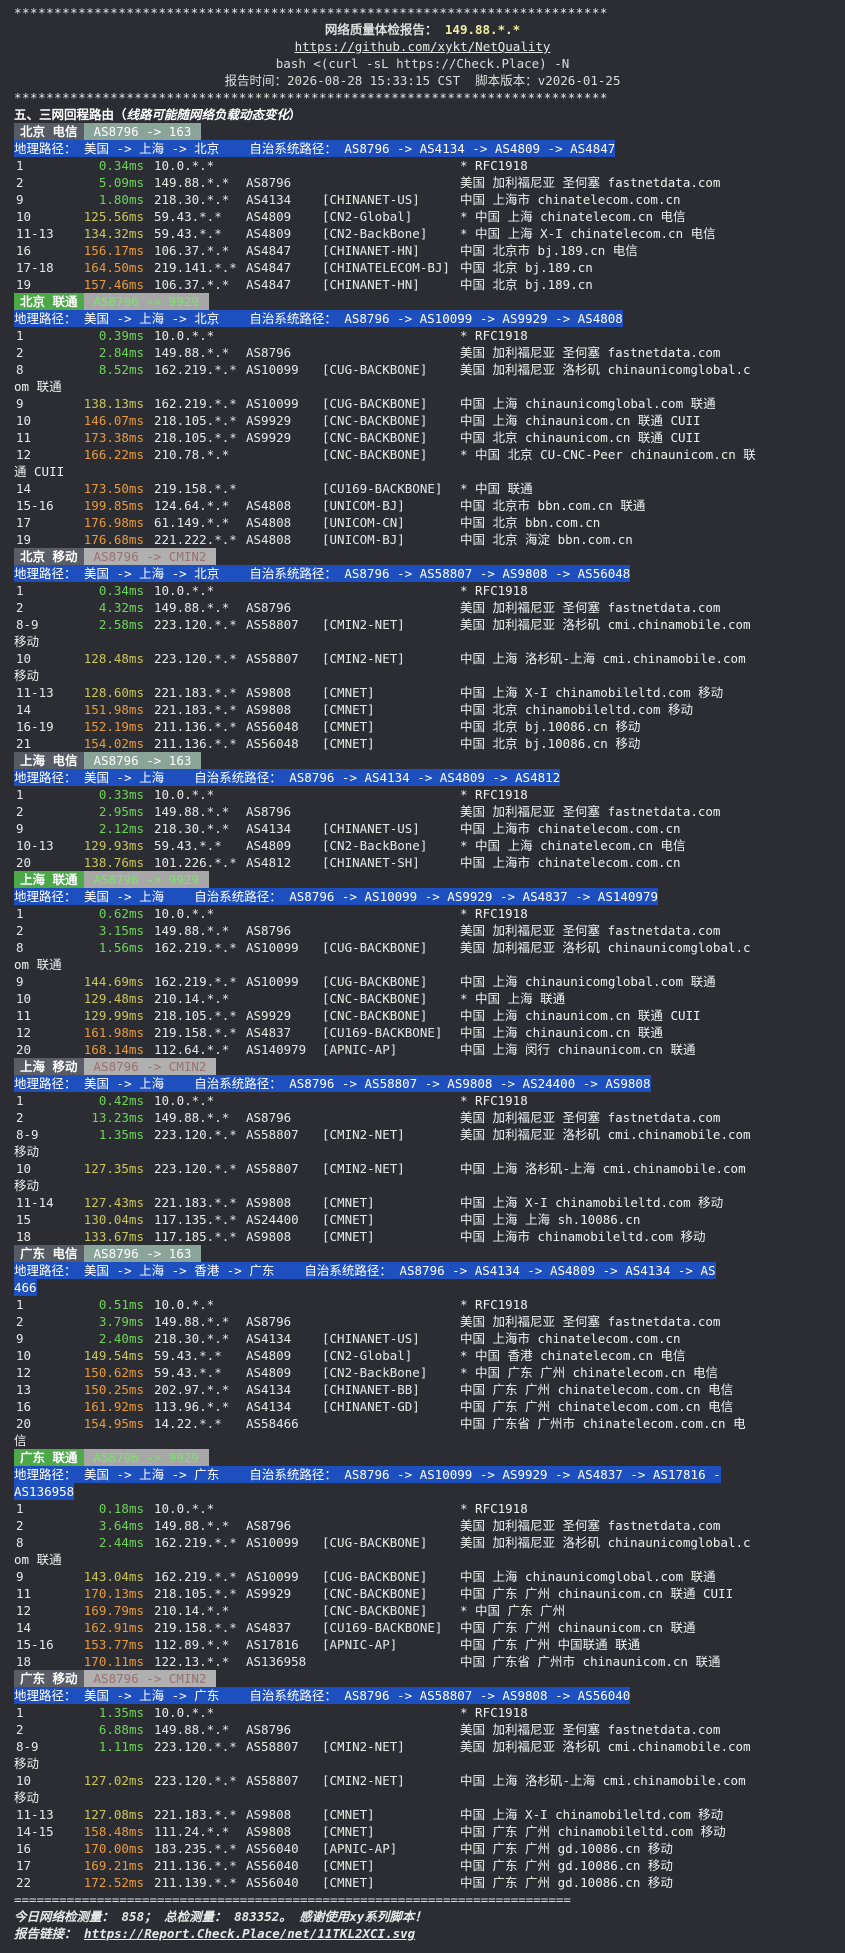 The height and width of the screenshot is (1953, 845). What do you see at coordinates (269, 1032) in the screenshot?
I see `hop-asn: AS4837` at bounding box center [269, 1032].